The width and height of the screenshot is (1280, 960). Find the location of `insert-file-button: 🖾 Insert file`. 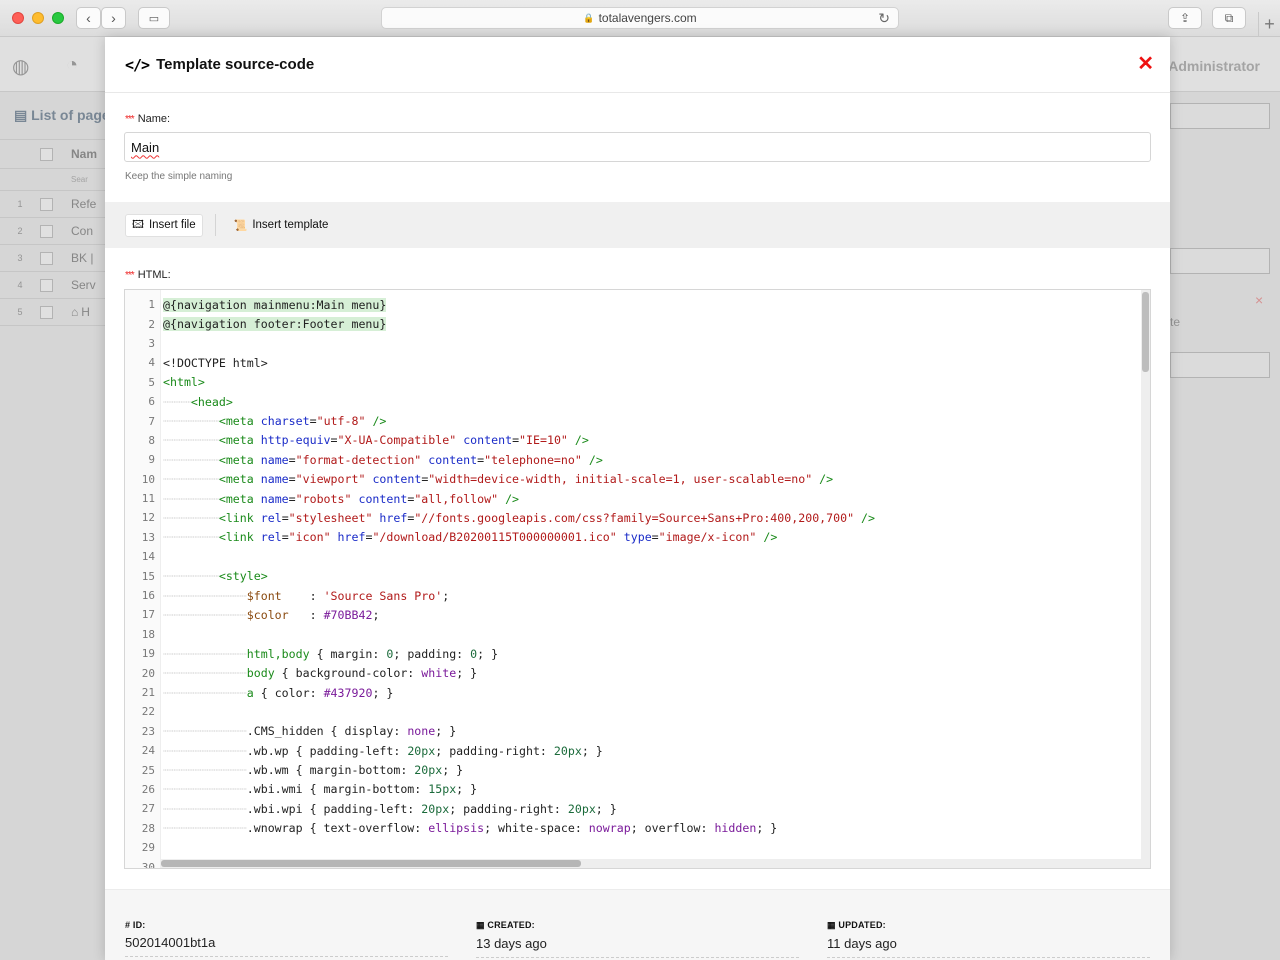

insert-file-button: 🖾 Insert file is located at coordinates (164, 225).